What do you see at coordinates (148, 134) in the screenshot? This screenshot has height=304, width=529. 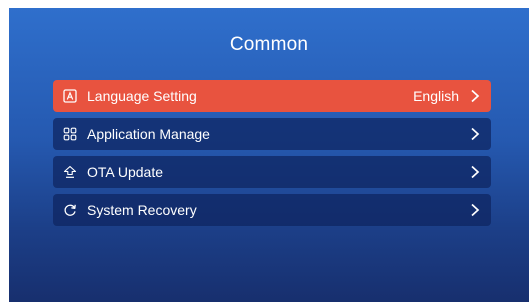 I see `menu-item-label: Application Manage` at bounding box center [148, 134].